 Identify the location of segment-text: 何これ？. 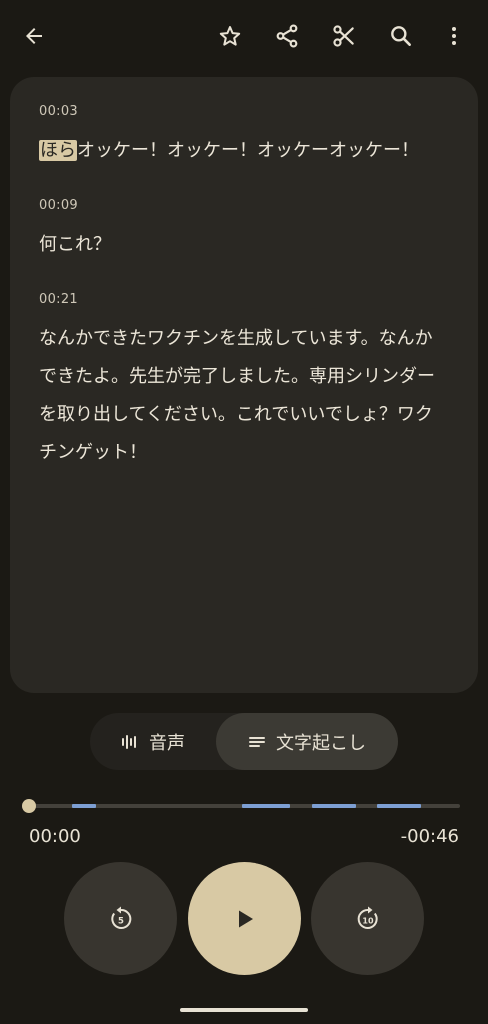
(244, 245).